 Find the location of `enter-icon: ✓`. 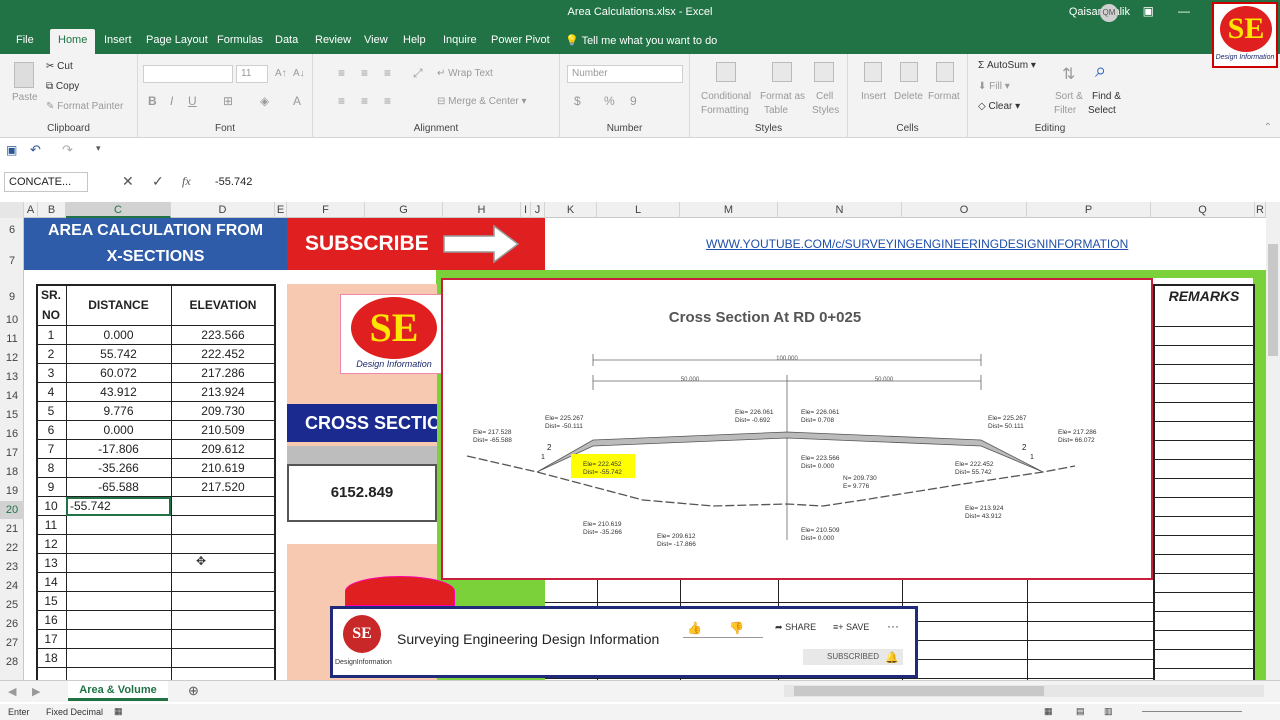

enter-icon: ✓ is located at coordinates (158, 181).